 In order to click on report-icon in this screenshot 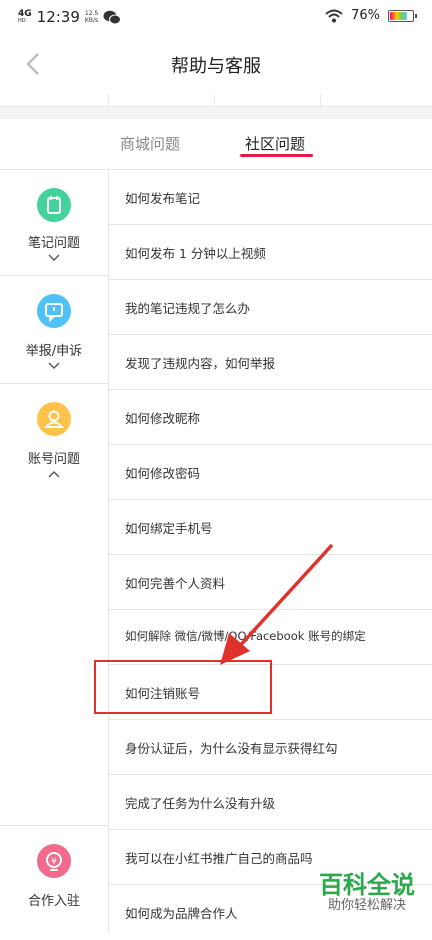, I will do `click(54, 311)`.